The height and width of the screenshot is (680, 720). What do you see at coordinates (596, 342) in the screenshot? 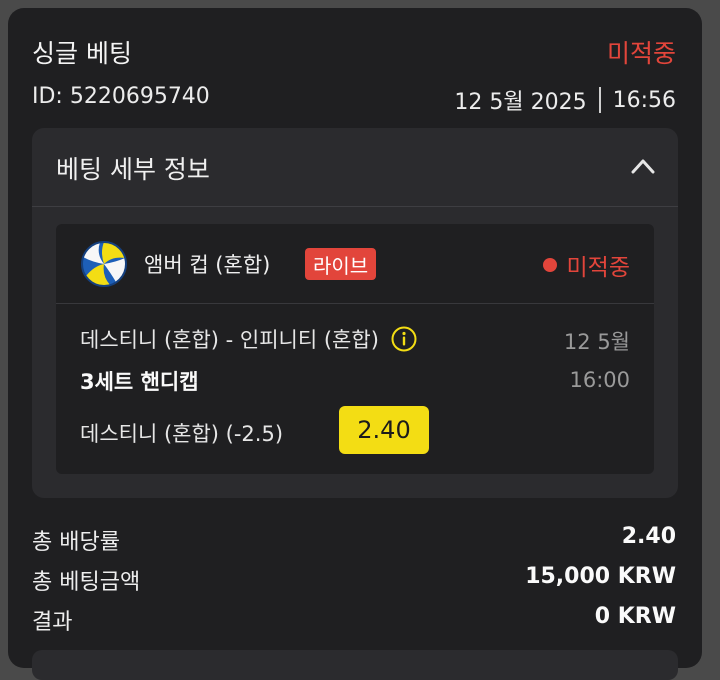
I see `event-date: 12 5월` at bounding box center [596, 342].